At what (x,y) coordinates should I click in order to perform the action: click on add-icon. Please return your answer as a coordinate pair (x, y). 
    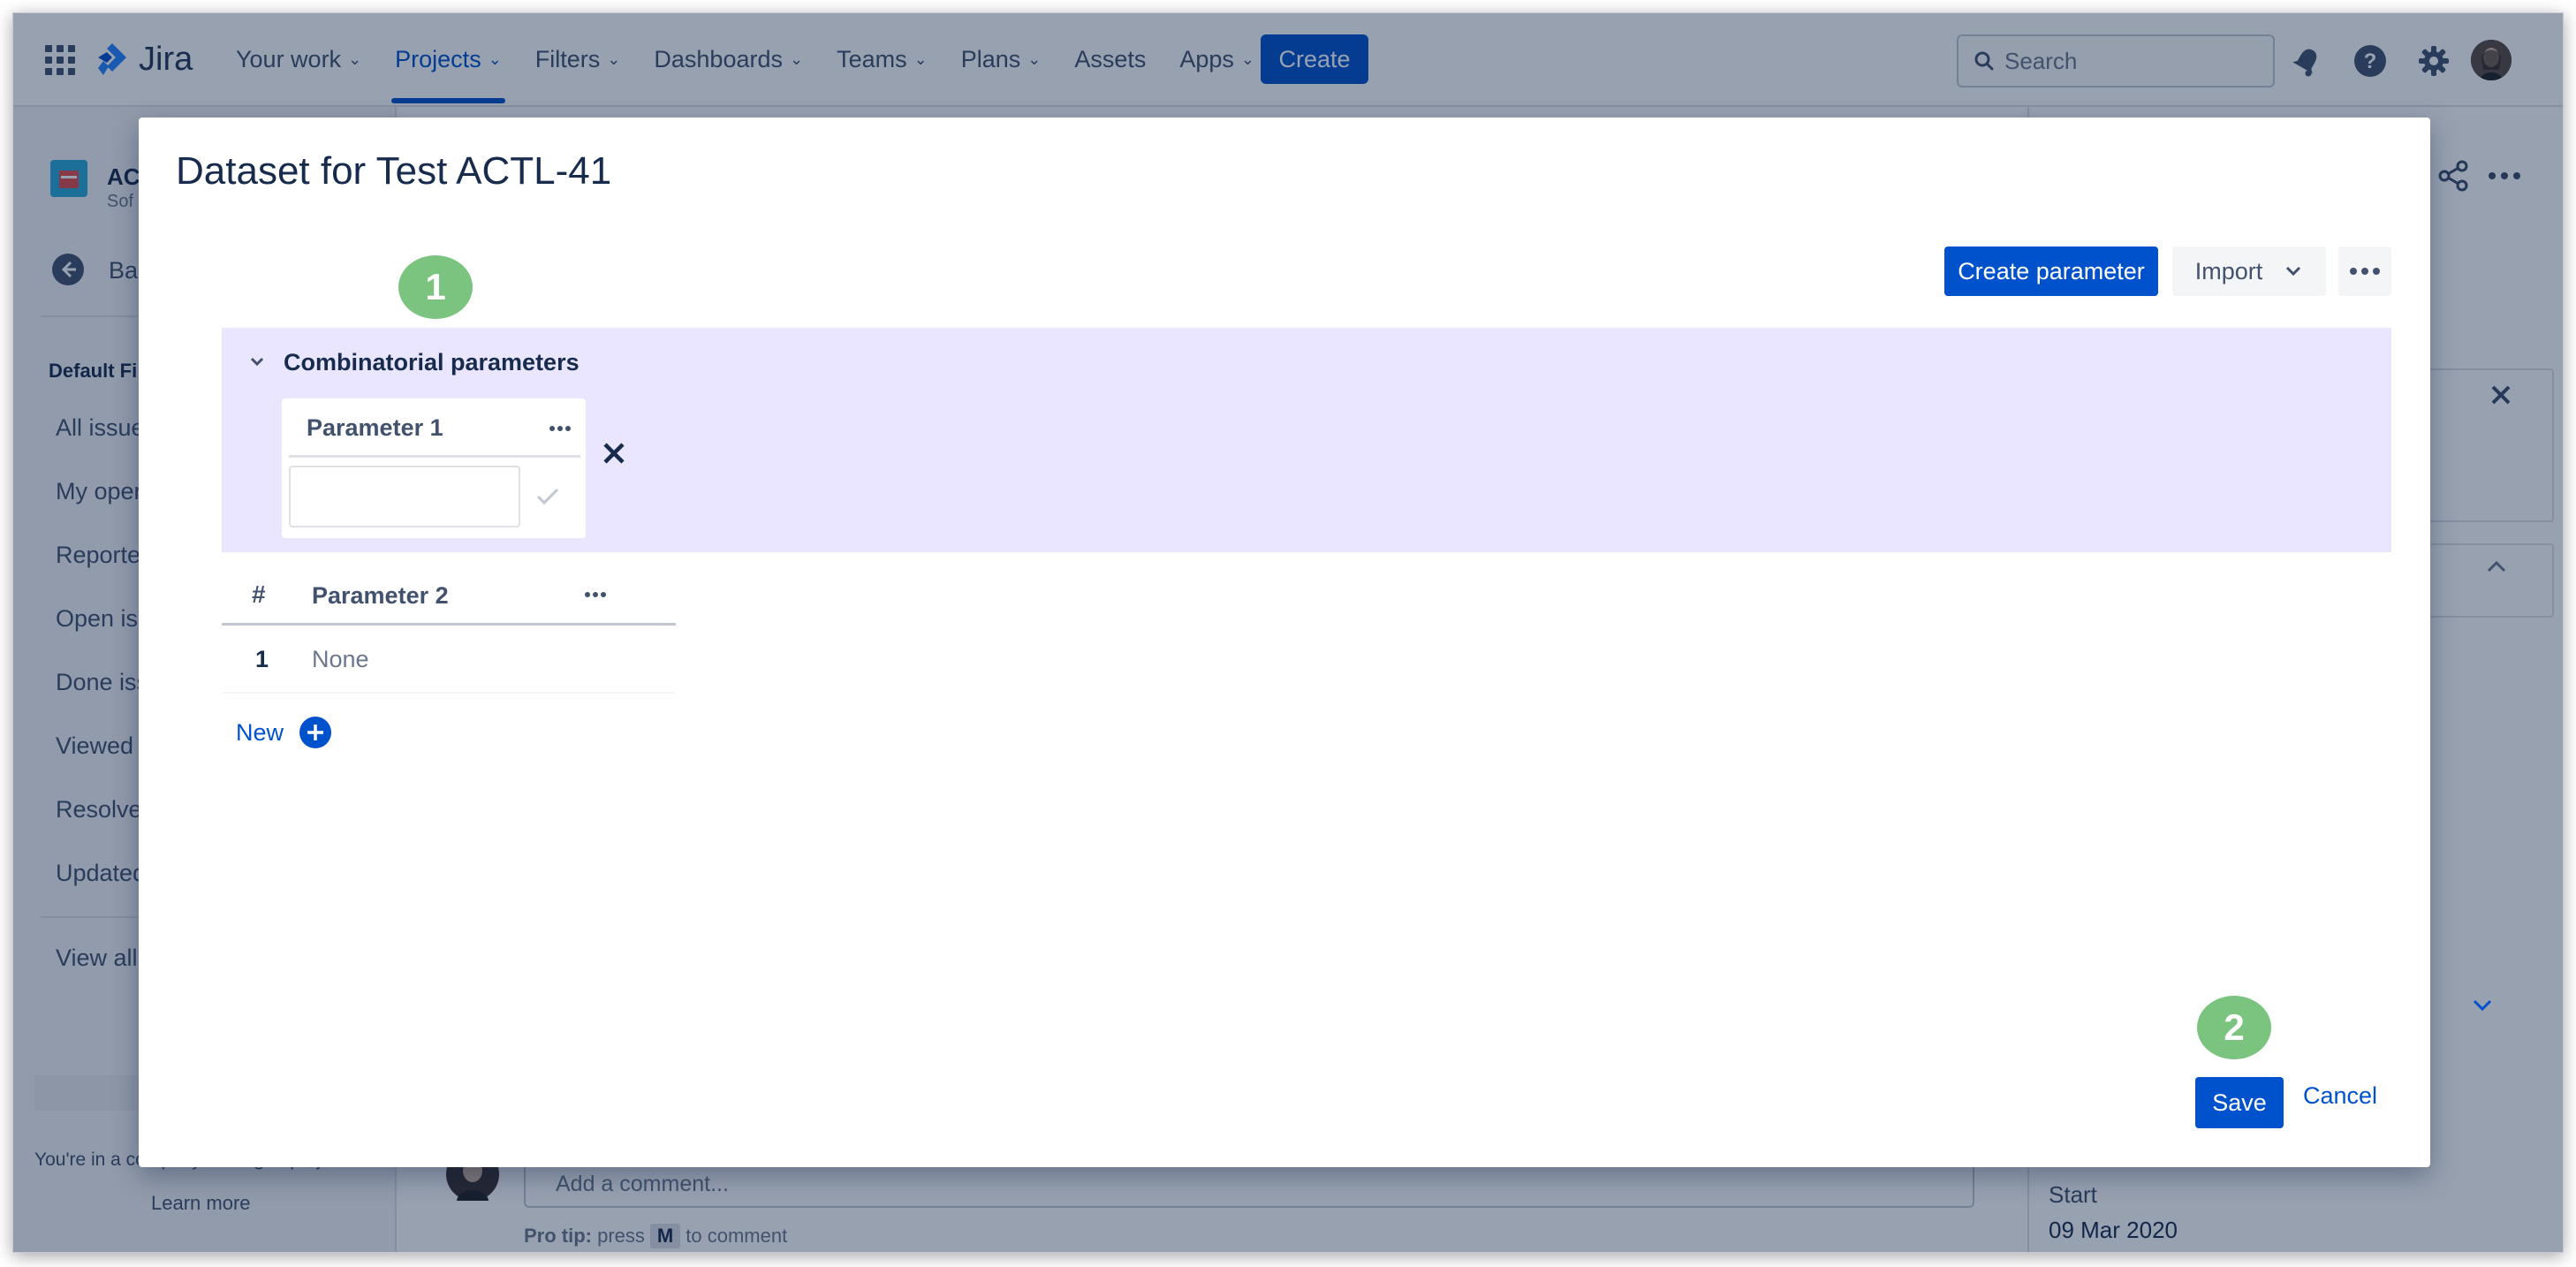
    Looking at the image, I should click on (316, 732).